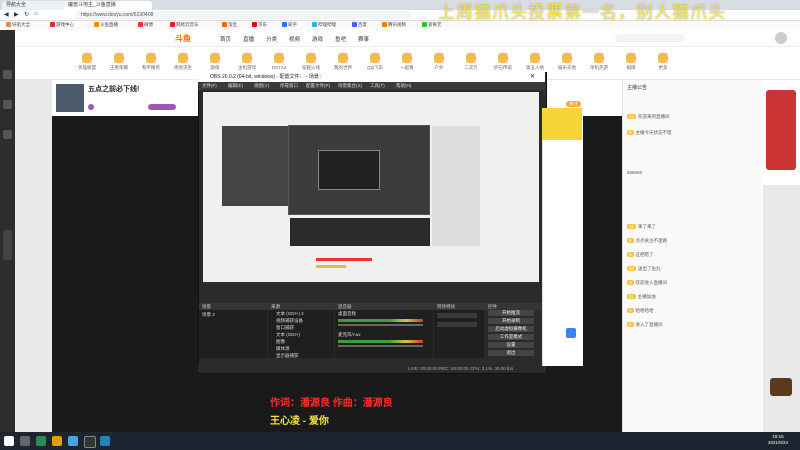 This screenshot has height=450, width=800. What do you see at coordinates (73, 441) in the screenshot?
I see `browser-icon` at bounding box center [73, 441].